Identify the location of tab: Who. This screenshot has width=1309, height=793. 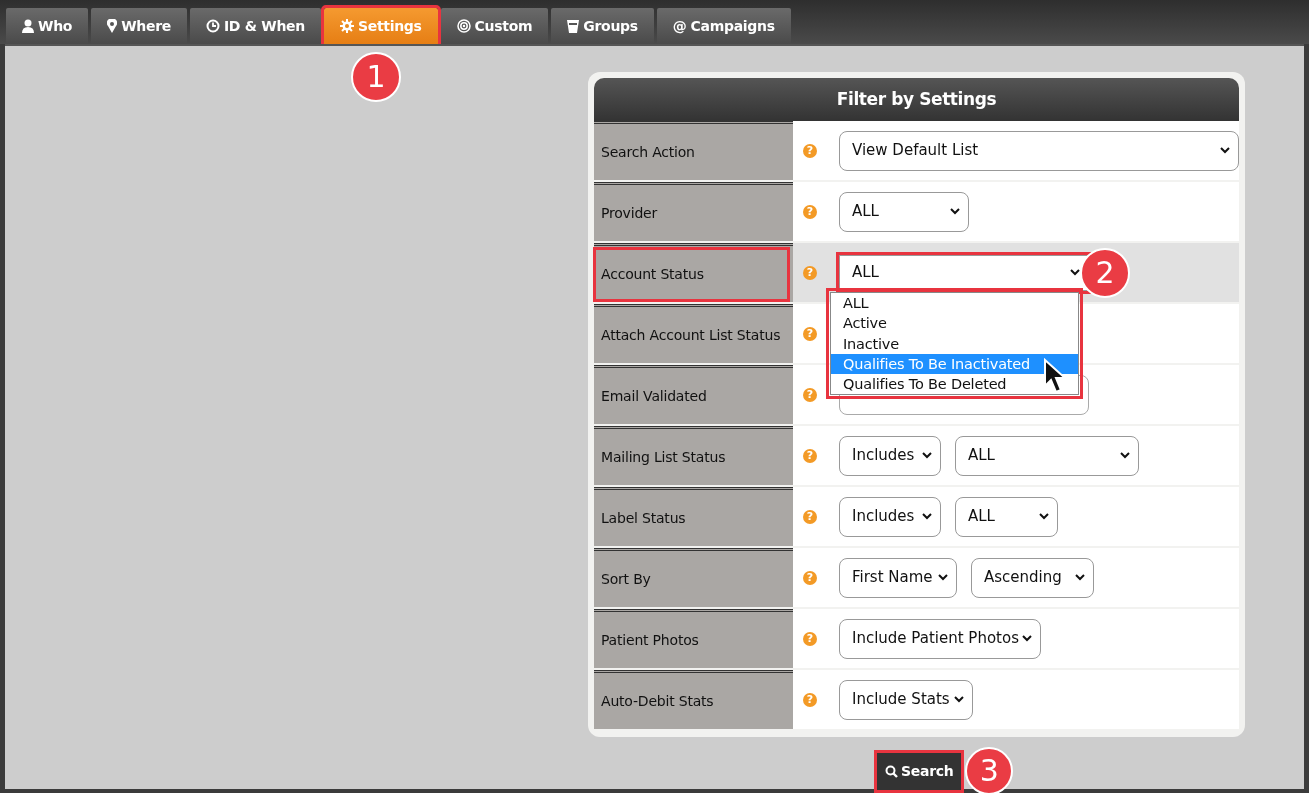
(47, 26).